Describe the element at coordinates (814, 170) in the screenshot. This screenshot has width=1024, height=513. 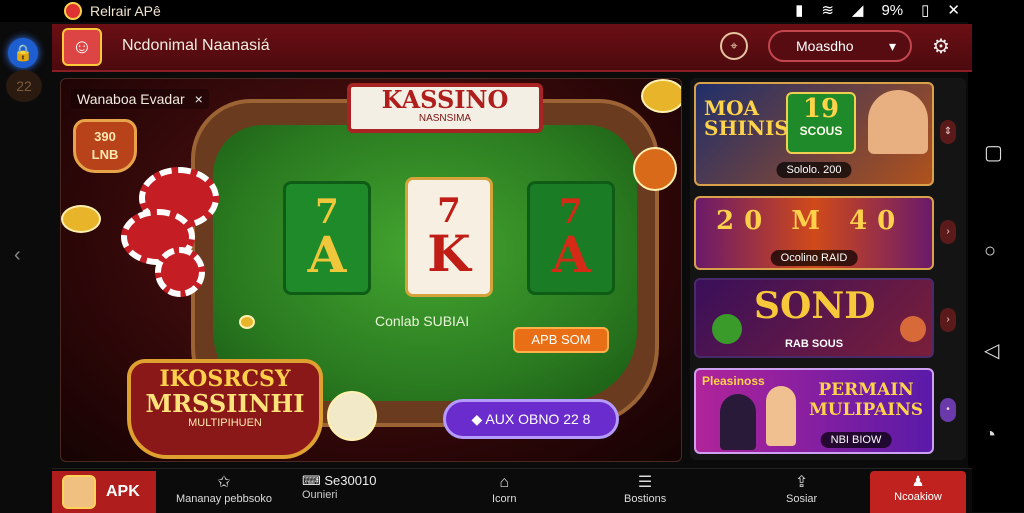
I see `side-card-caption: Sololo. 200` at that location.